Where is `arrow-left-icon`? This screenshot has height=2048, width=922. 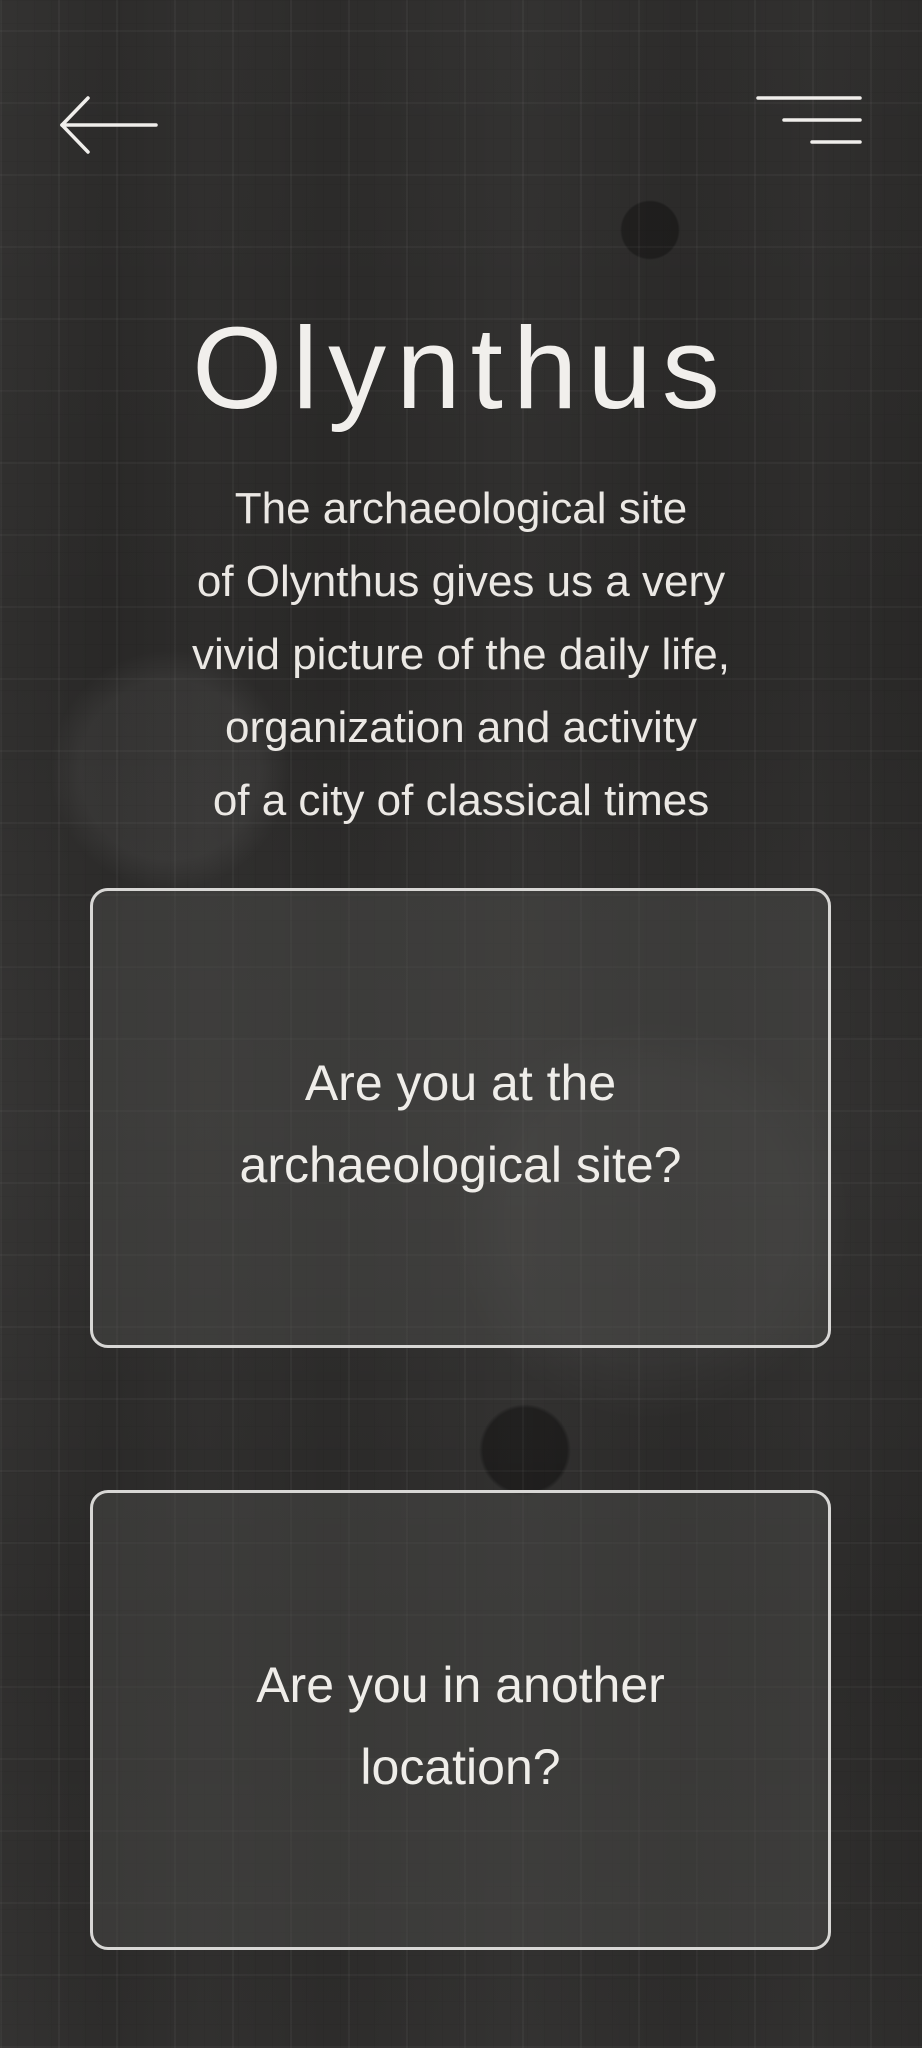
arrow-left-icon is located at coordinates (109, 125).